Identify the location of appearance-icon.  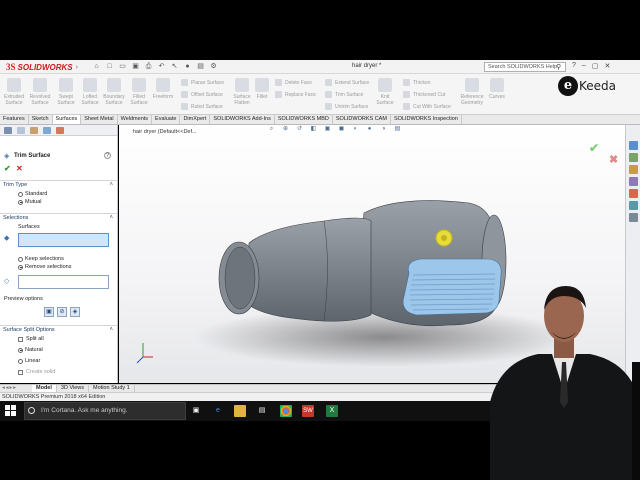
(60, 130).